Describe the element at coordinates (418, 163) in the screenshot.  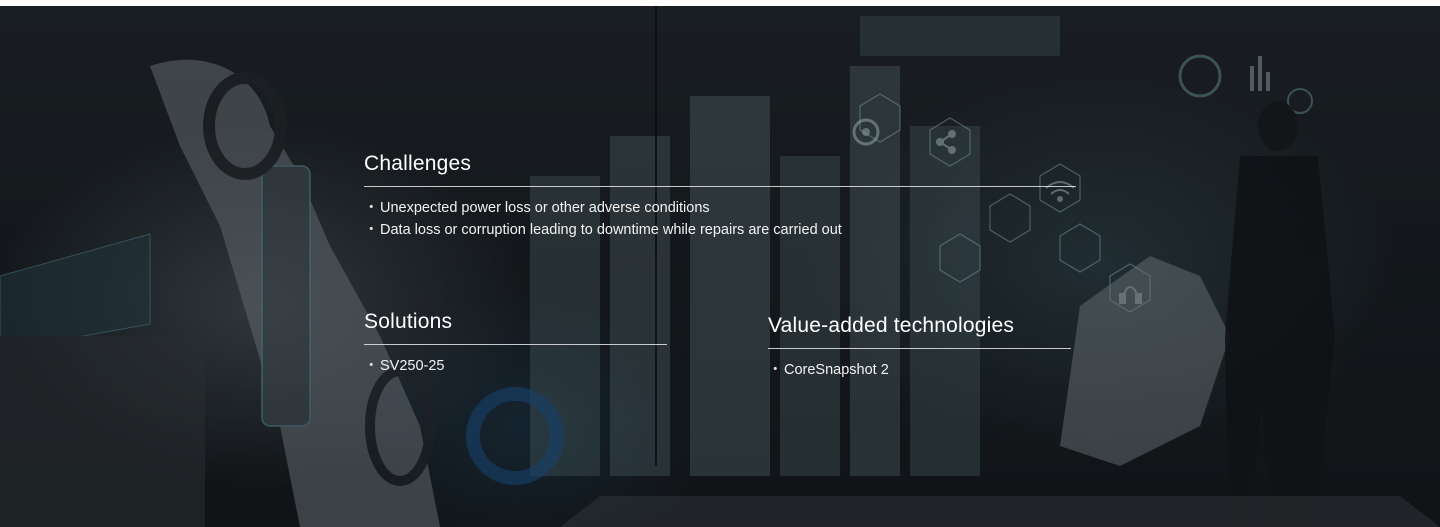
I see `challenges-title: Challenges` at that location.